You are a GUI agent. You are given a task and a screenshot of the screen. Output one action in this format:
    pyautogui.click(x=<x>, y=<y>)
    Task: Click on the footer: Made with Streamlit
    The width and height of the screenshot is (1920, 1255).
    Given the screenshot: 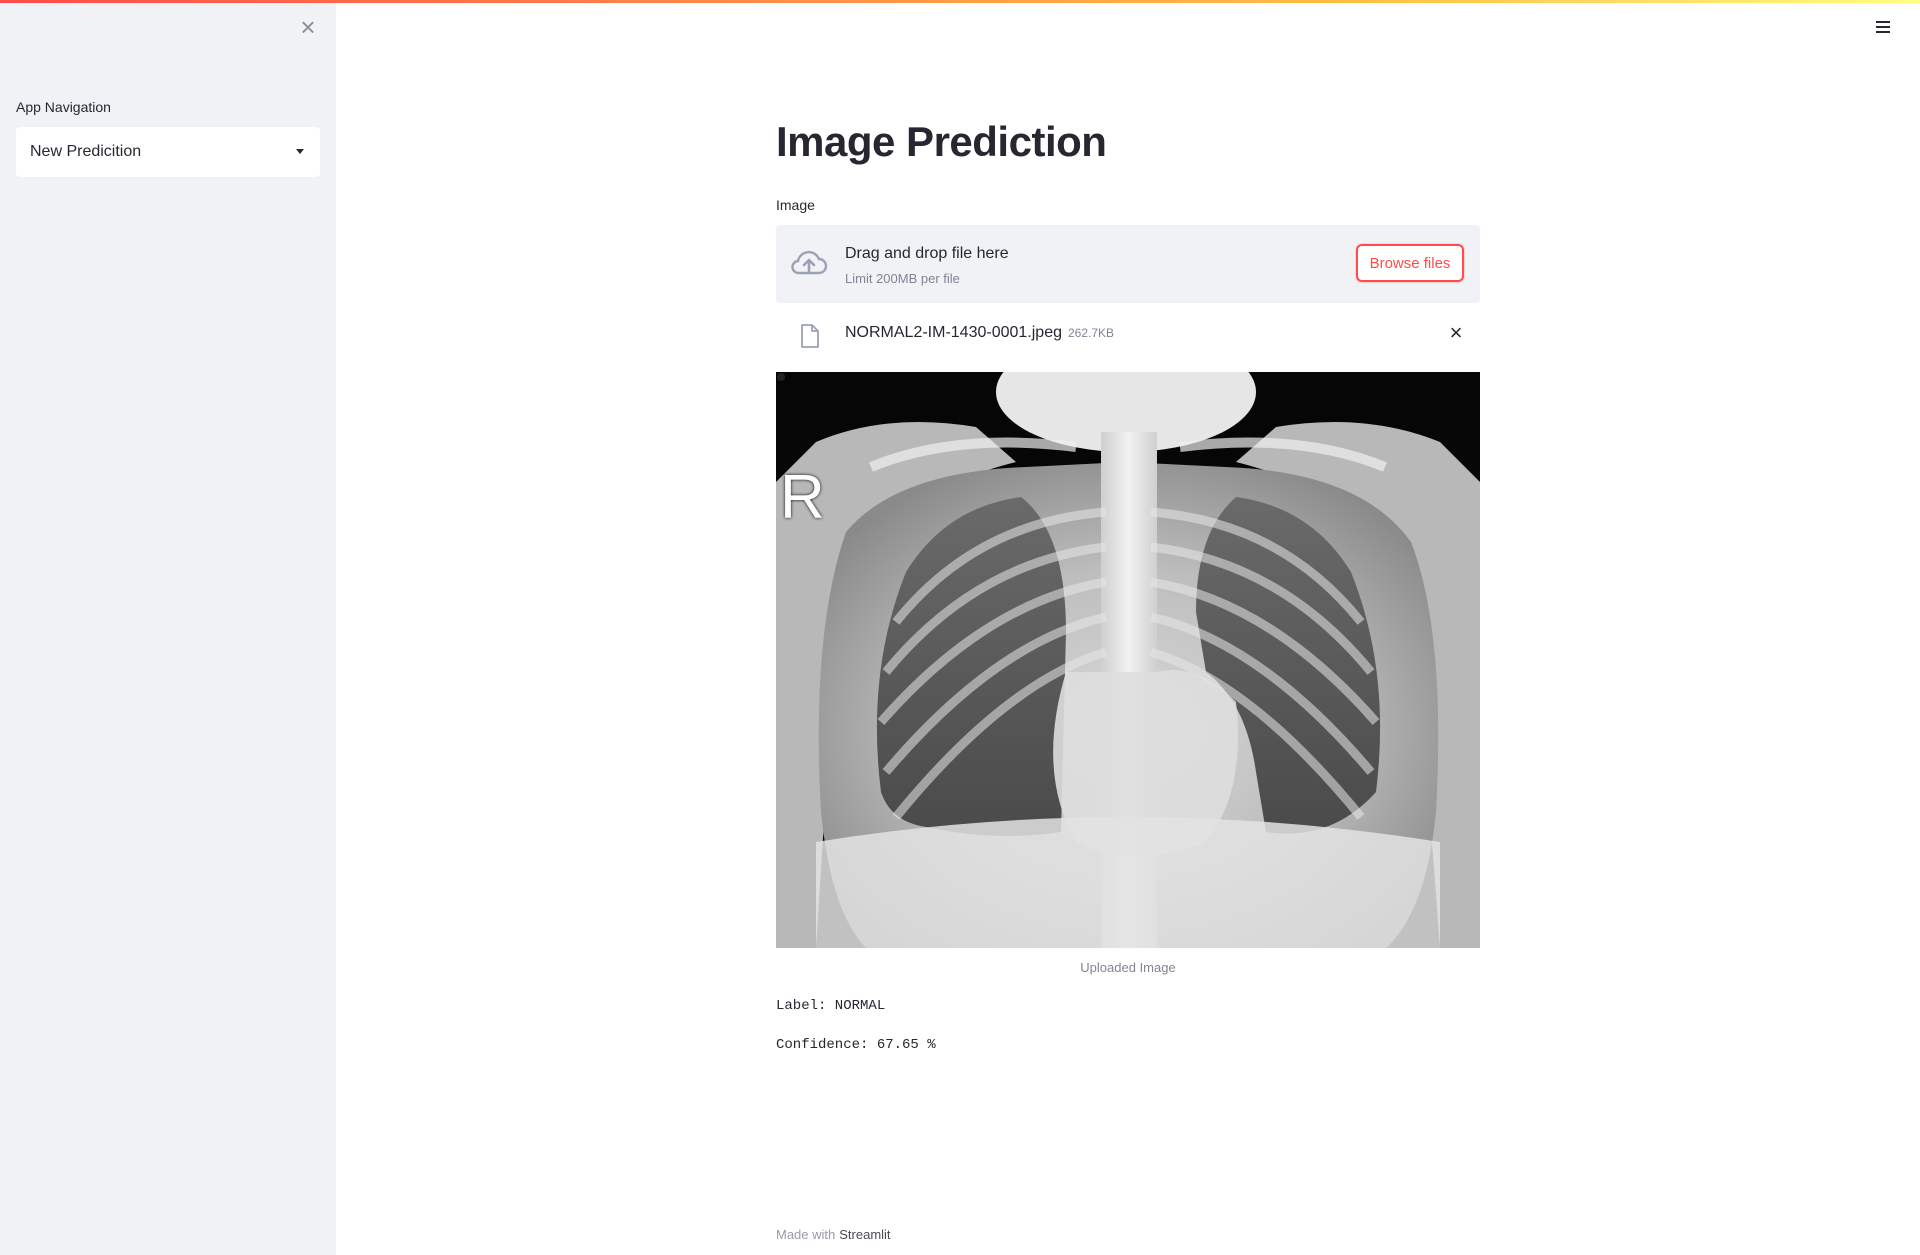 What is the action you would take?
    pyautogui.click(x=833, y=1234)
    